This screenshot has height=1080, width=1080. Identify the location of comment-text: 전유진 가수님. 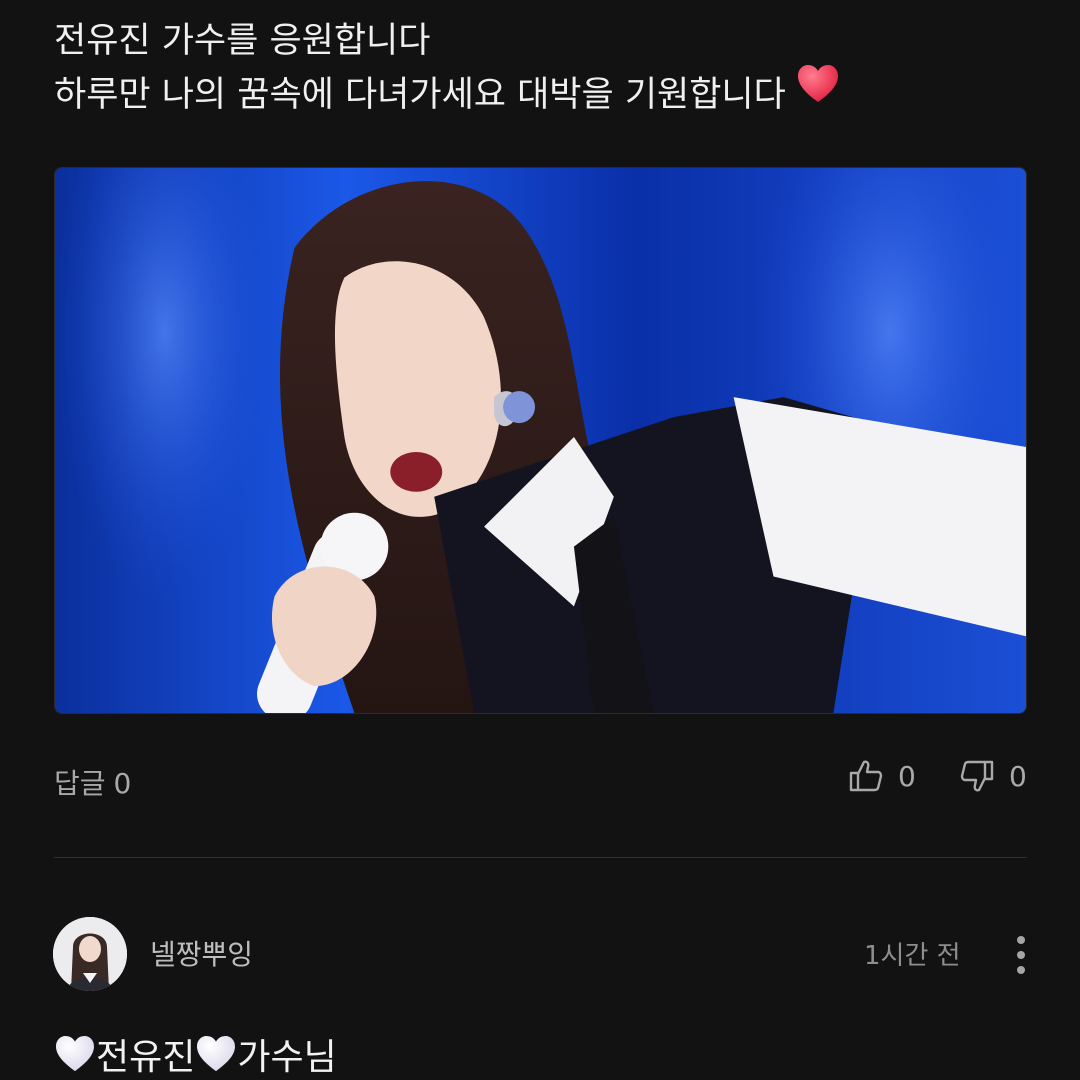
(195, 1054).